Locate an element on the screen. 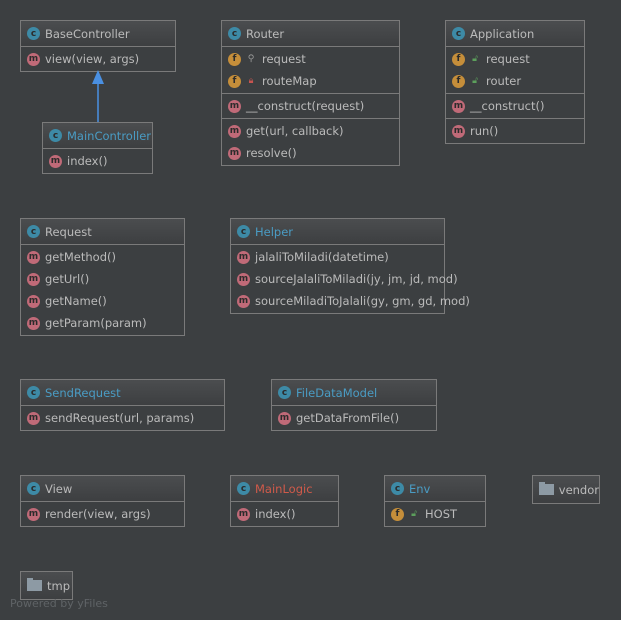 The image size is (621, 620). inheritance-edges is located at coordinates (98, 96).